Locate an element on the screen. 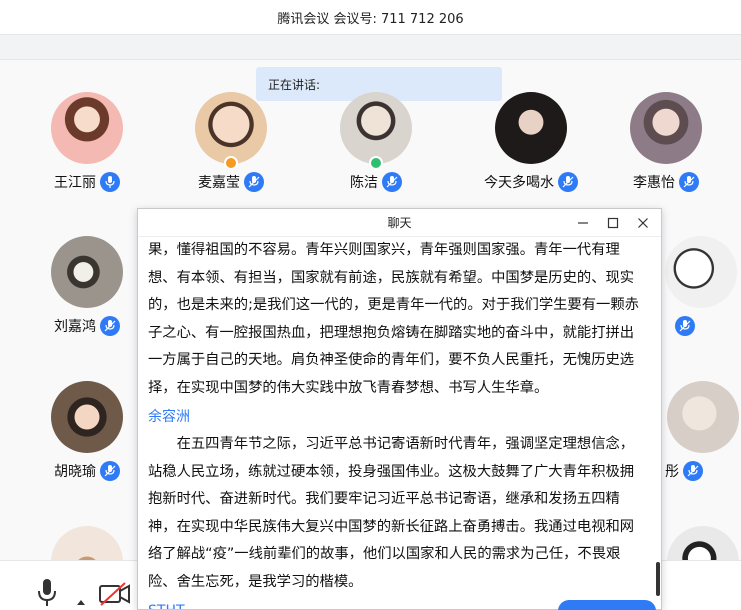 This screenshot has height=610, width=741. participant-name: 刘嘉鸿 is located at coordinates (75, 327).